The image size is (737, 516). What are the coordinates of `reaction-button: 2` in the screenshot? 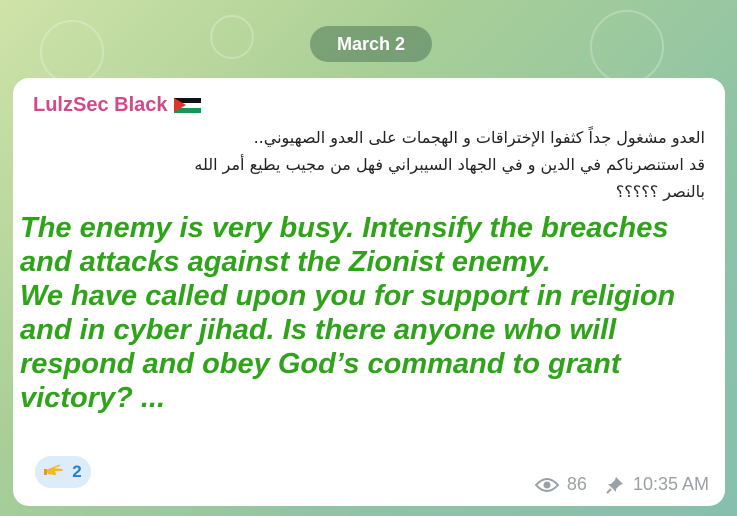 It's located at (63, 472).